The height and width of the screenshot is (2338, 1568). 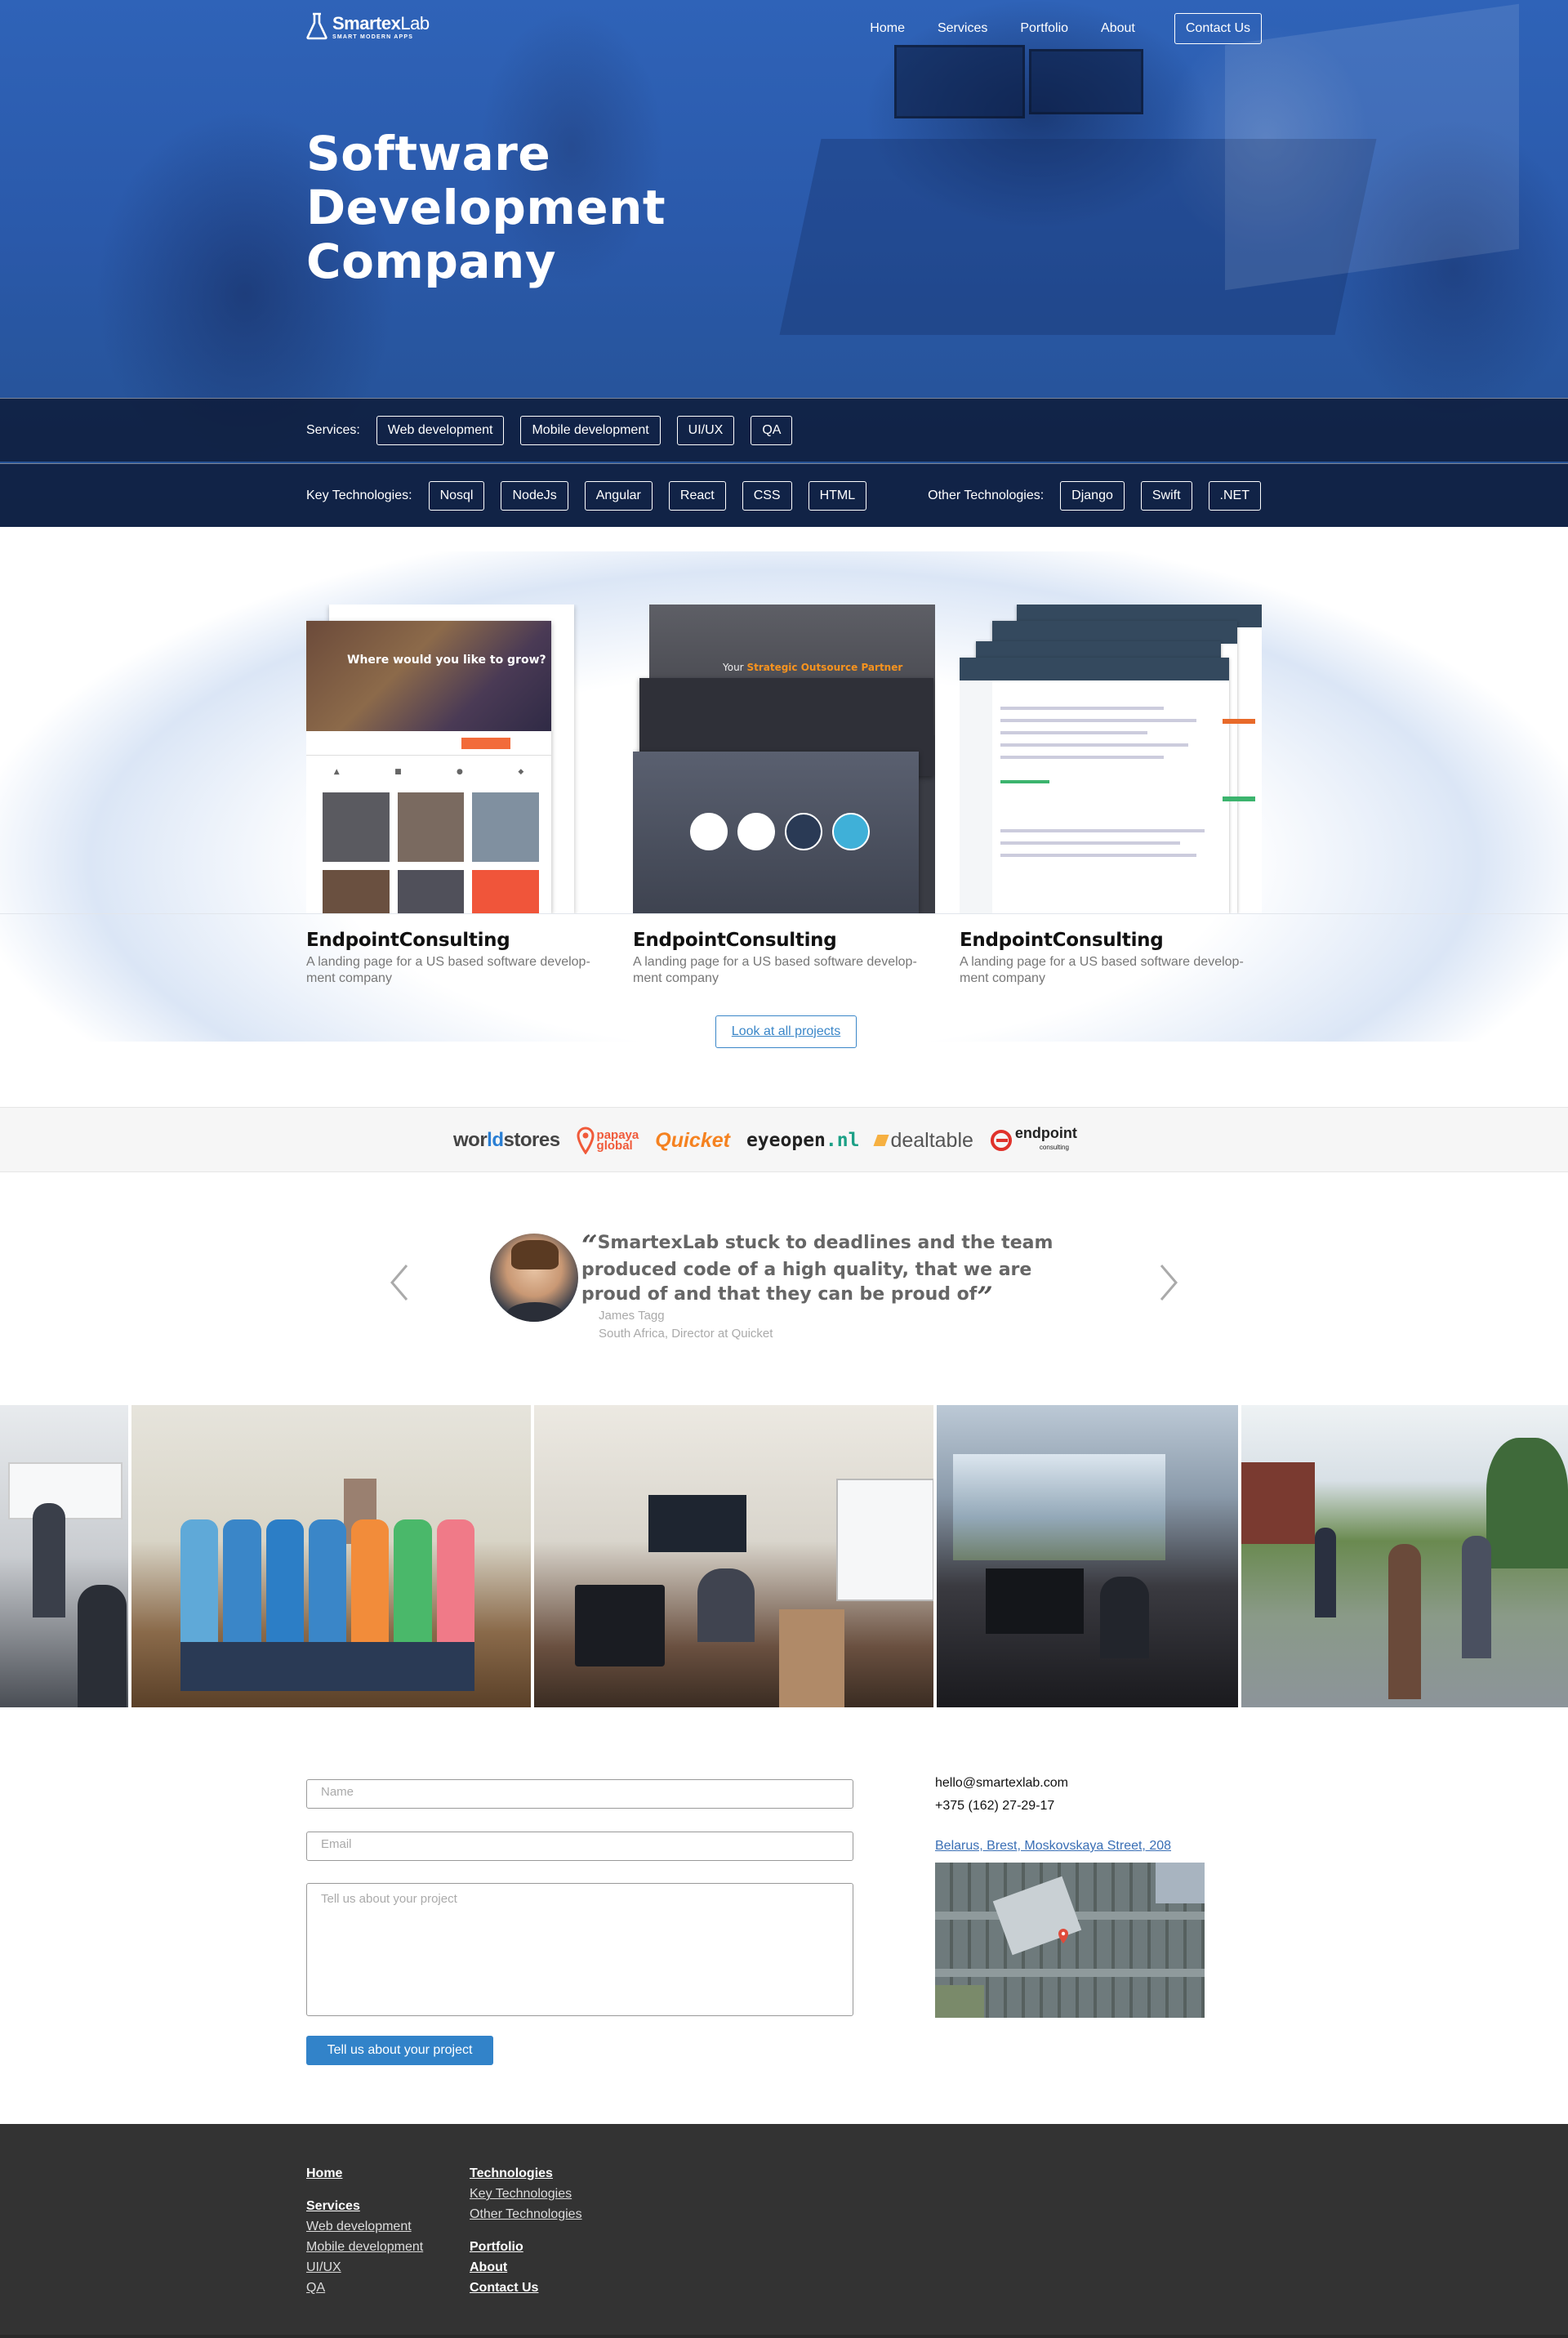 I want to click on footer-other-technologies-link: Other Technologies, so click(x=526, y=2214).